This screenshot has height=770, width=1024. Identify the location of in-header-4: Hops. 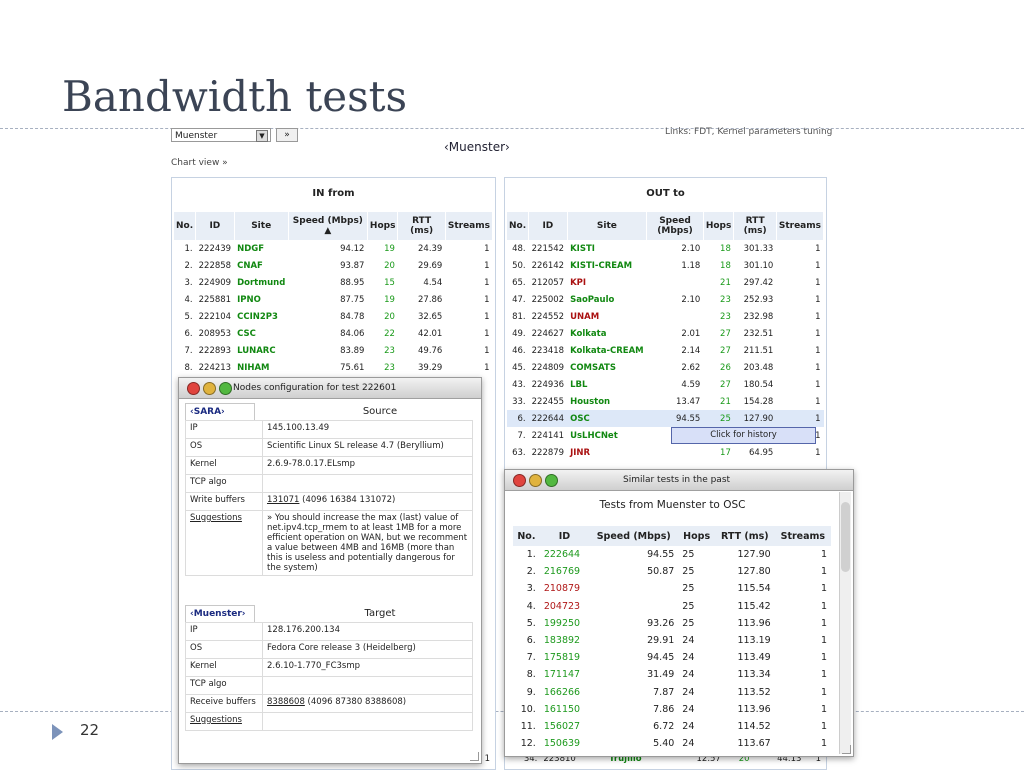
(383, 226).